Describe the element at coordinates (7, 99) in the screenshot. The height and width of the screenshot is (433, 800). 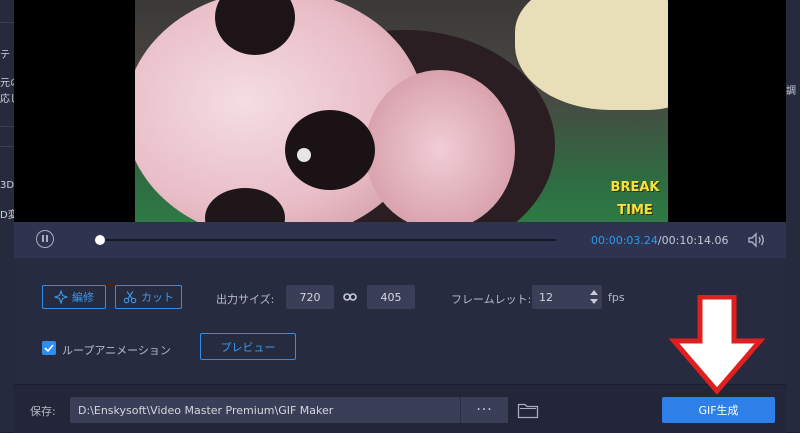
I see `background-text: 応じ` at that location.